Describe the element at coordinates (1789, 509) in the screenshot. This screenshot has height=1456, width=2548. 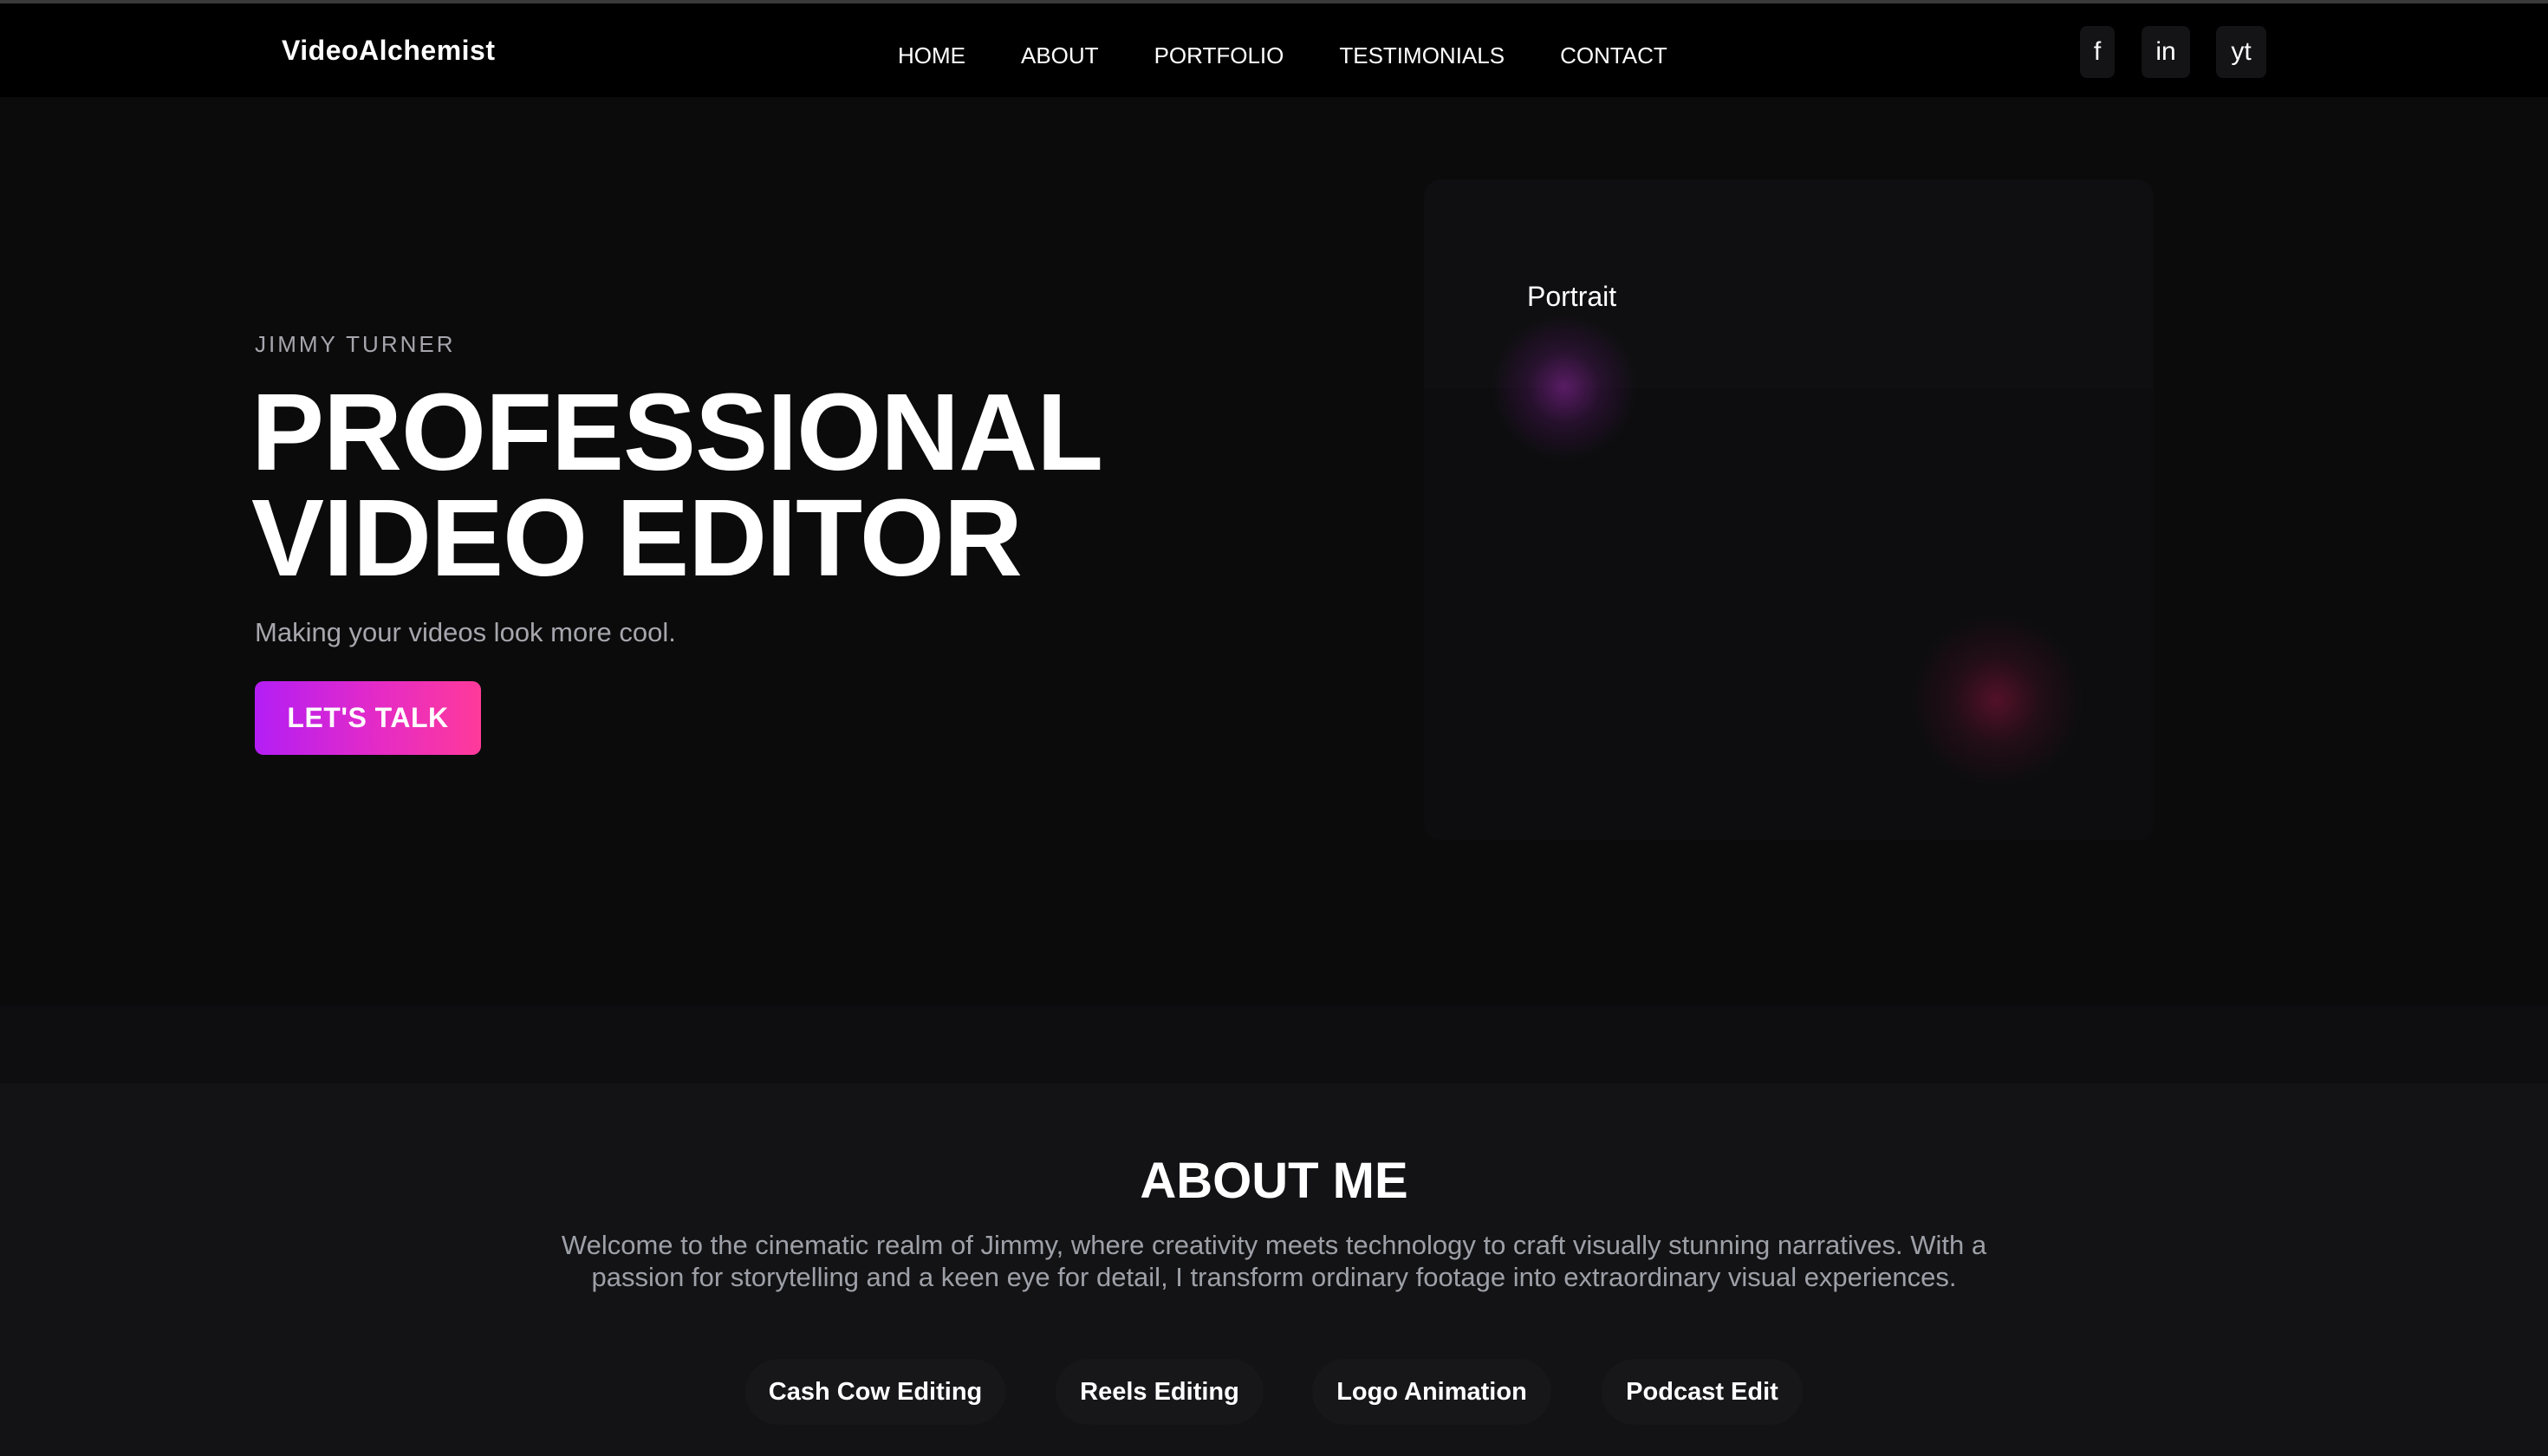
I see `portrait-card: Portrait` at that location.